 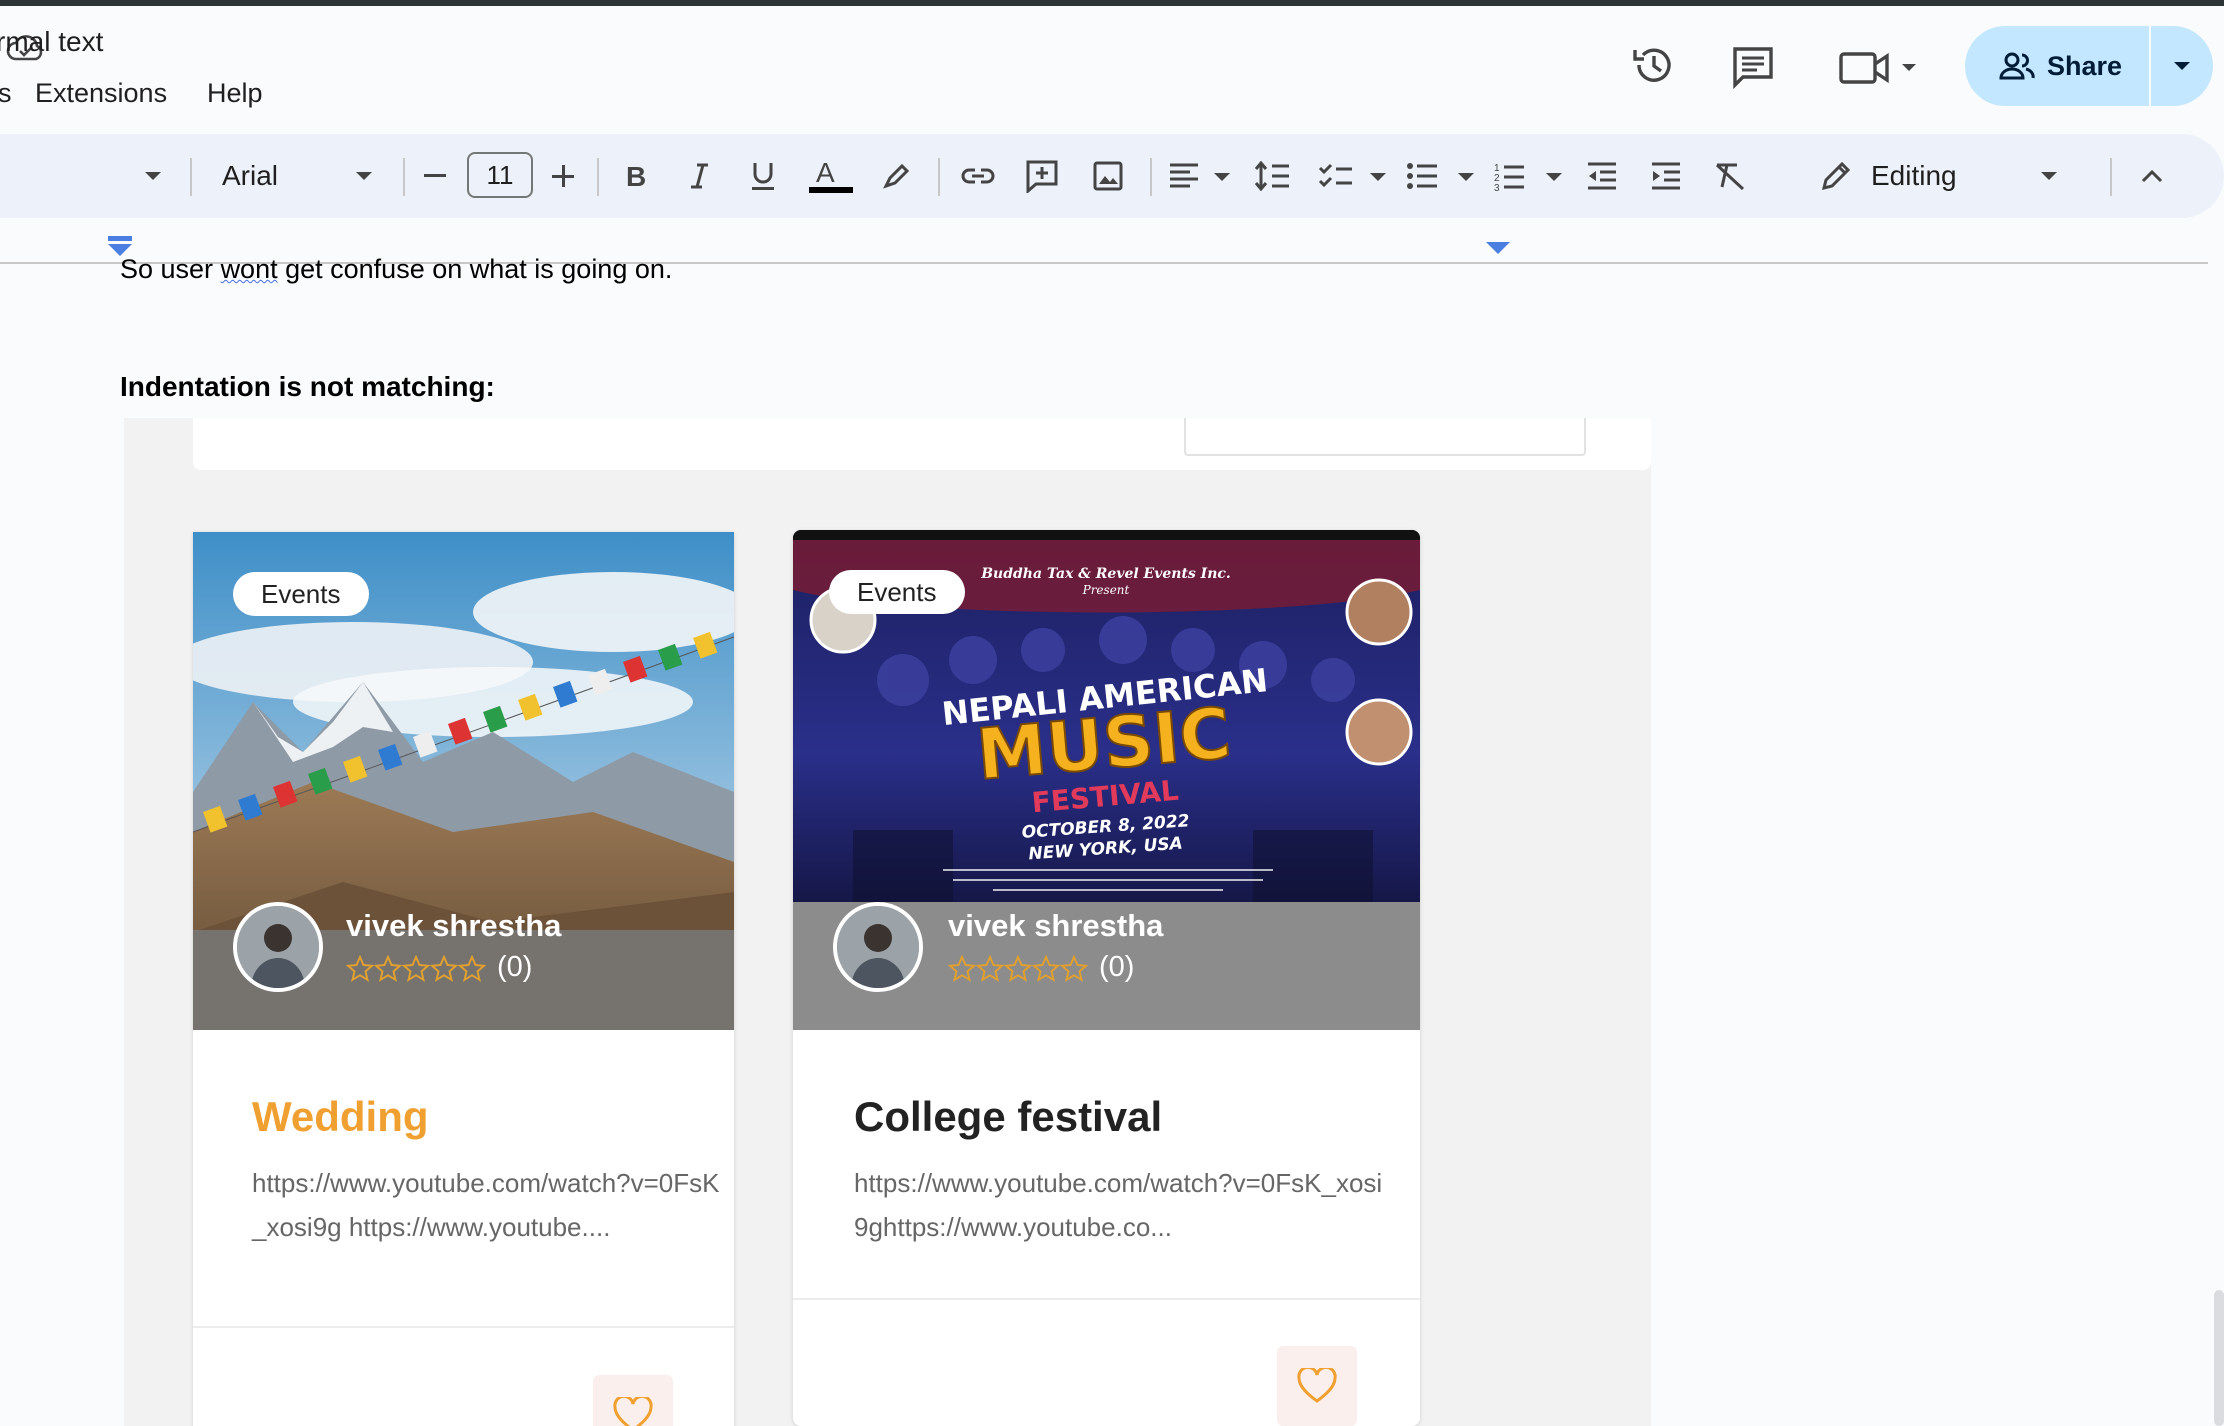 What do you see at coordinates (1602, 176) in the screenshot?
I see `decrease-indent-icon` at bounding box center [1602, 176].